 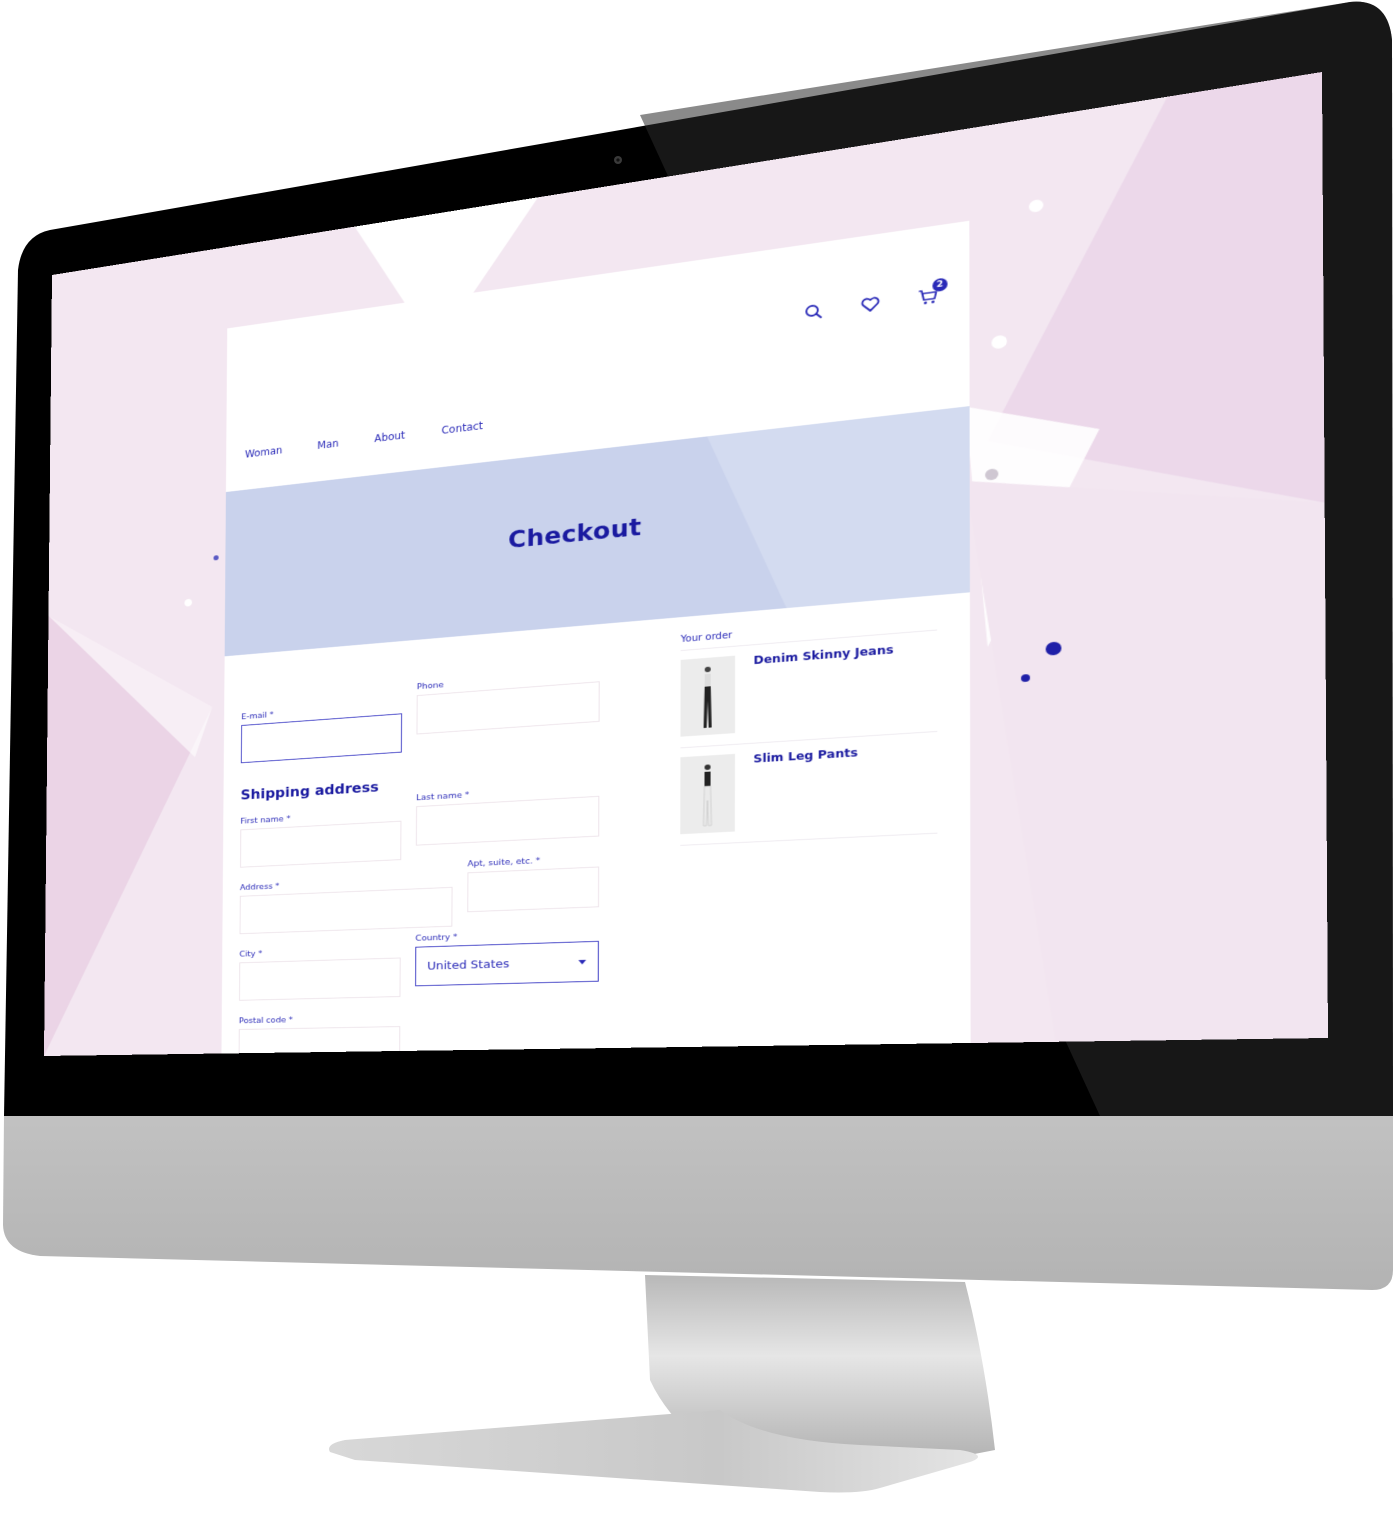 What do you see at coordinates (507, 820) in the screenshot?
I see `last-name-input` at bounding box center [507, 820].